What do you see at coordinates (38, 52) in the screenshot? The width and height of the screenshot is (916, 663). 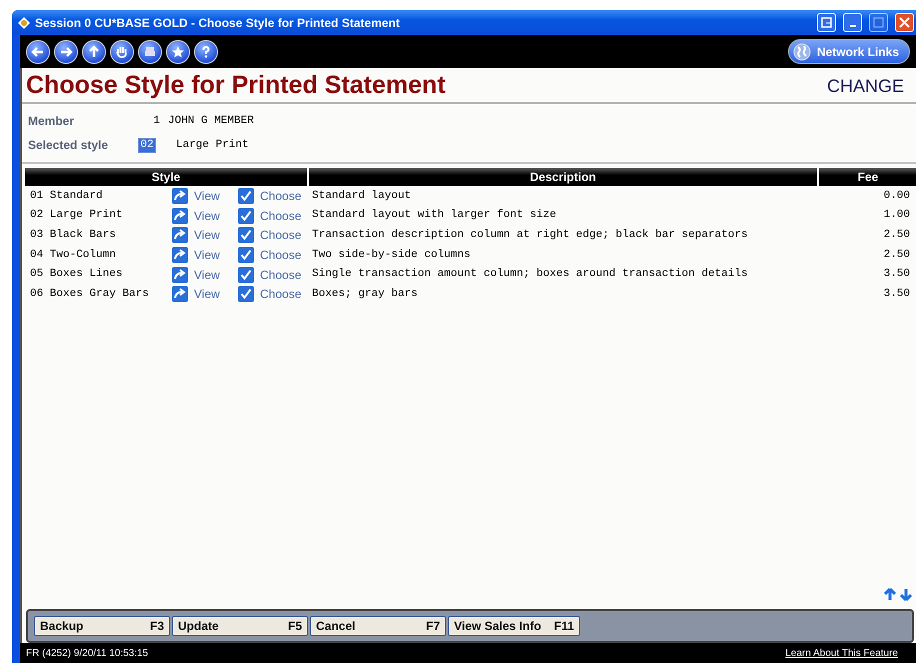 I see `back-button` at bounding box center [38, 52].